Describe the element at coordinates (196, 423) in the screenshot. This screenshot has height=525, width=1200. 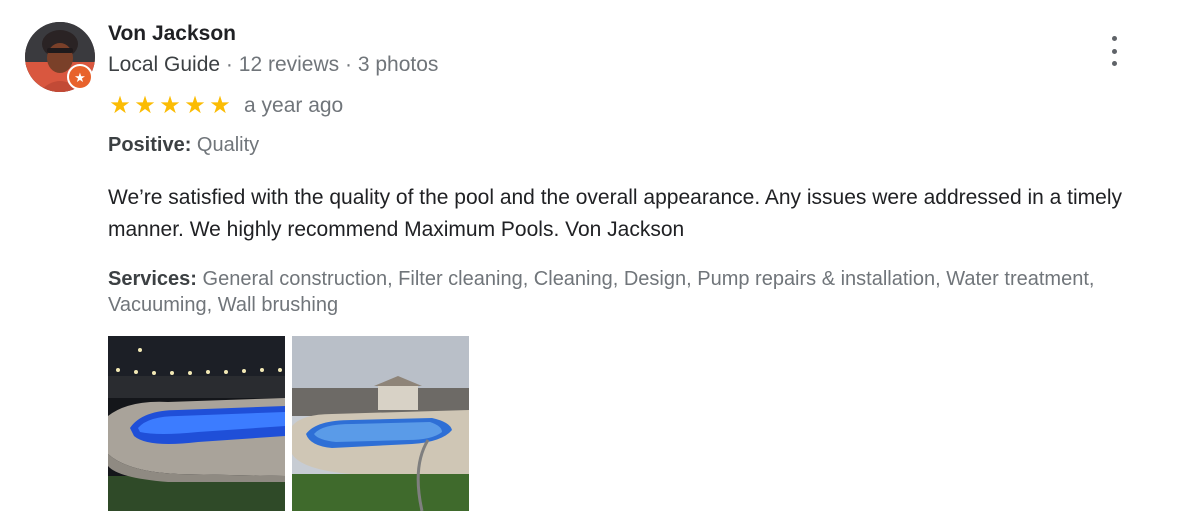
I see `review-photo-night-pool` at that location.